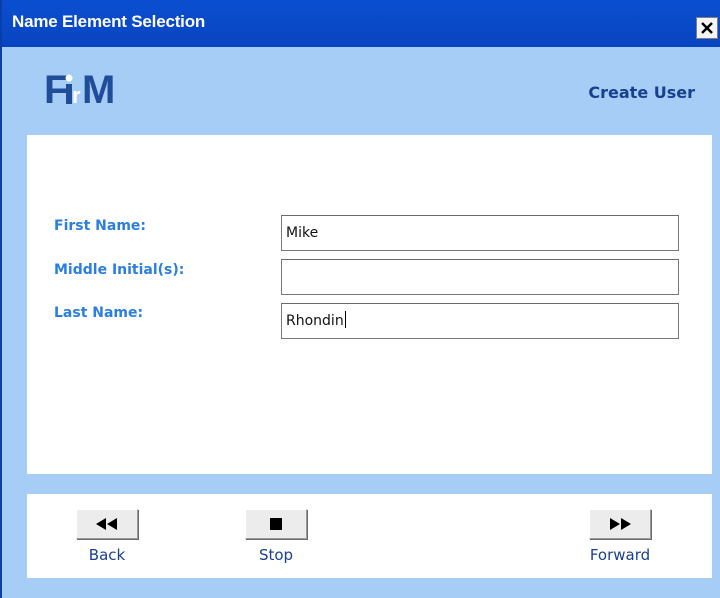 The width and height of the screenshot is (720, 598). Describe the element at coordinates (99, 313) in the screenshot. I see `last-name-label: Last Name:` at that location.